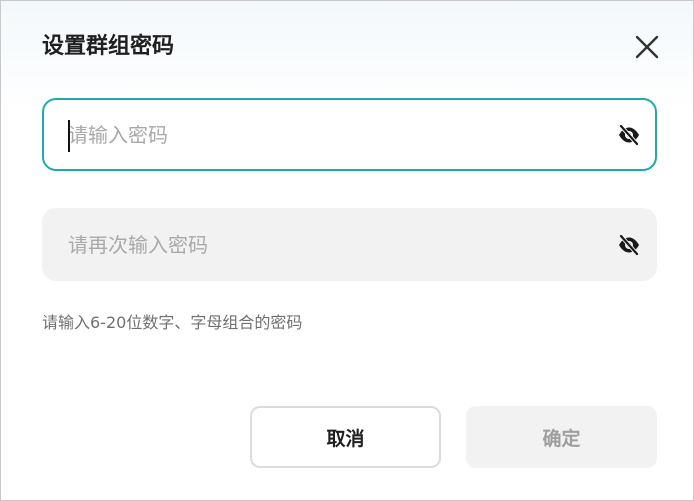 The width and height of the screenshot is (694, 501). I want to click on confirm-password-visibility-toggle, so click(629, 245).